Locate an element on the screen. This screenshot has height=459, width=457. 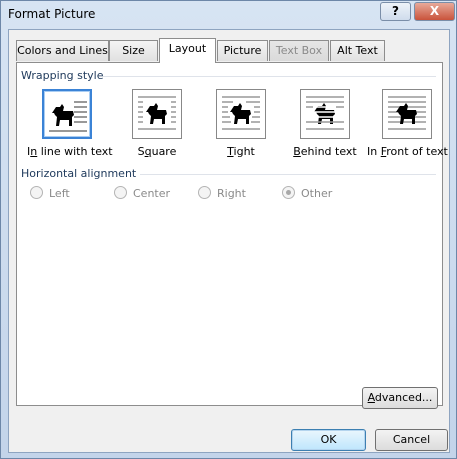
ok-button: OK is located at coordinates (328, 440).